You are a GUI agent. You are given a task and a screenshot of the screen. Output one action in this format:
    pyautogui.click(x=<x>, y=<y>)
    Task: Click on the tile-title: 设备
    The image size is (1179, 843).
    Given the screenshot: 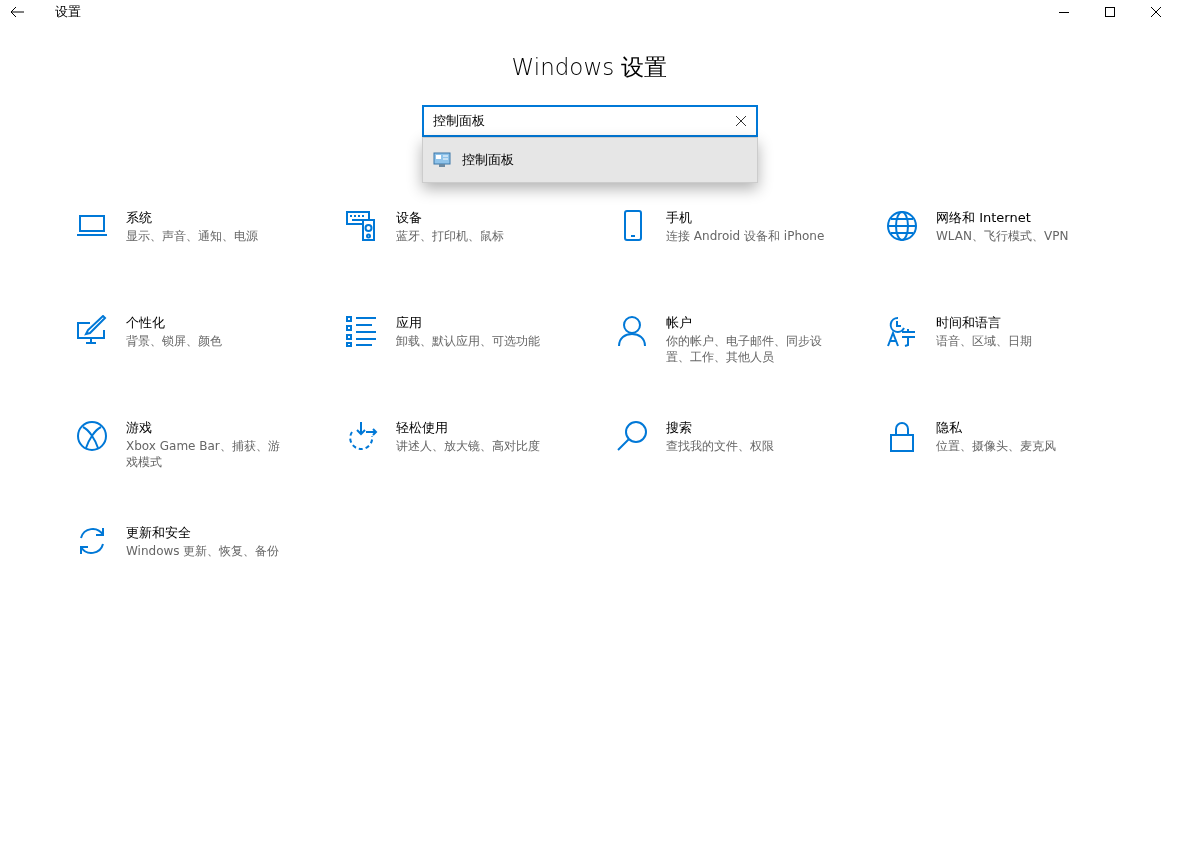 What is the action you would take?
    pyautogui.click(x=477, y=218)
    